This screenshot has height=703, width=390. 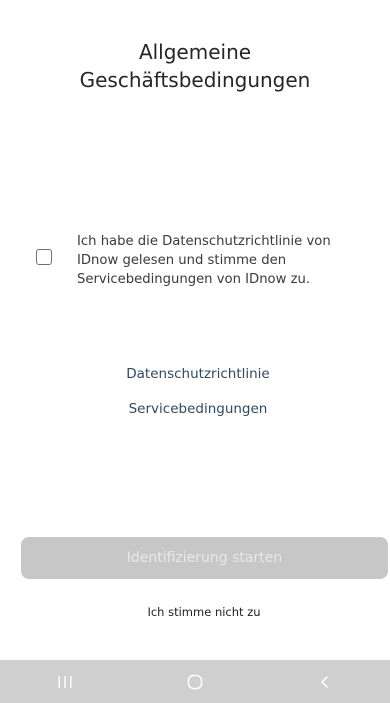 I want to click on terms-of-service-link: Servicebedingungen, so click(x=195, y=409).